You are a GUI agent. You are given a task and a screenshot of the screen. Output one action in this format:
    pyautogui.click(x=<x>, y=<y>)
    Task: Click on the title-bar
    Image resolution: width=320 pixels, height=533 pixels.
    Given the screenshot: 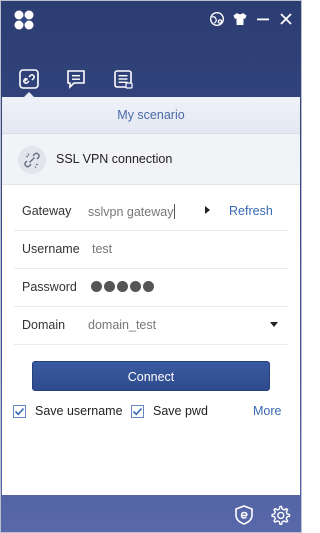 What is the action you would take?
    pyautogui.click(x=151, y=19)
    